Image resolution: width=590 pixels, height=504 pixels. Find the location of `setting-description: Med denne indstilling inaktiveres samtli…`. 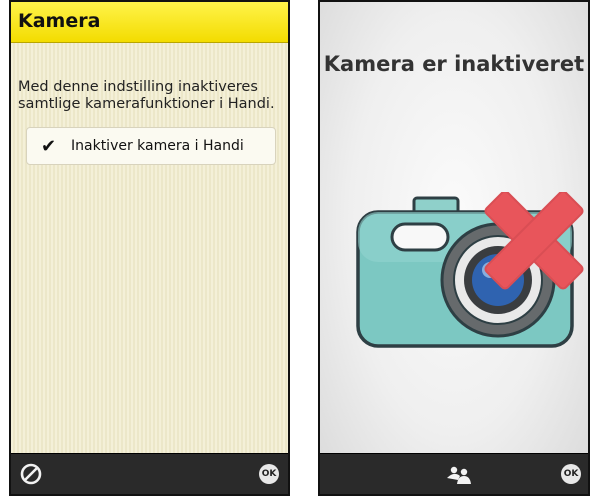

setting-description: Med denne indstilling inaktiveres samtli… is located at coordinates (146, 95).